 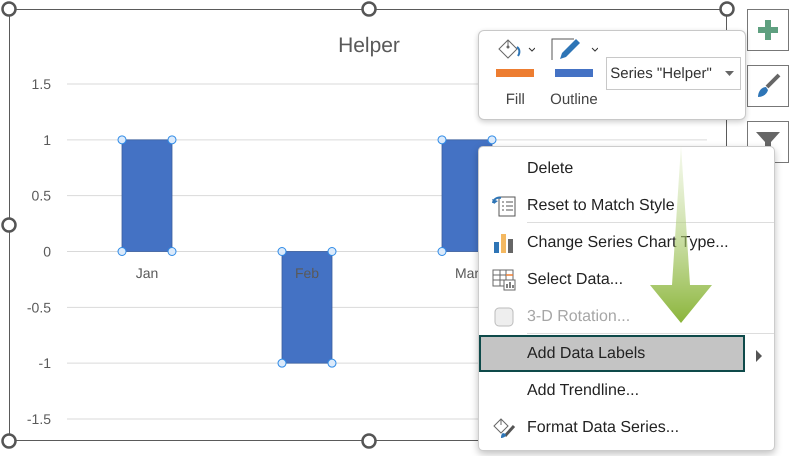 I want to click on chart-styles-button, so click(x=768, y=86).